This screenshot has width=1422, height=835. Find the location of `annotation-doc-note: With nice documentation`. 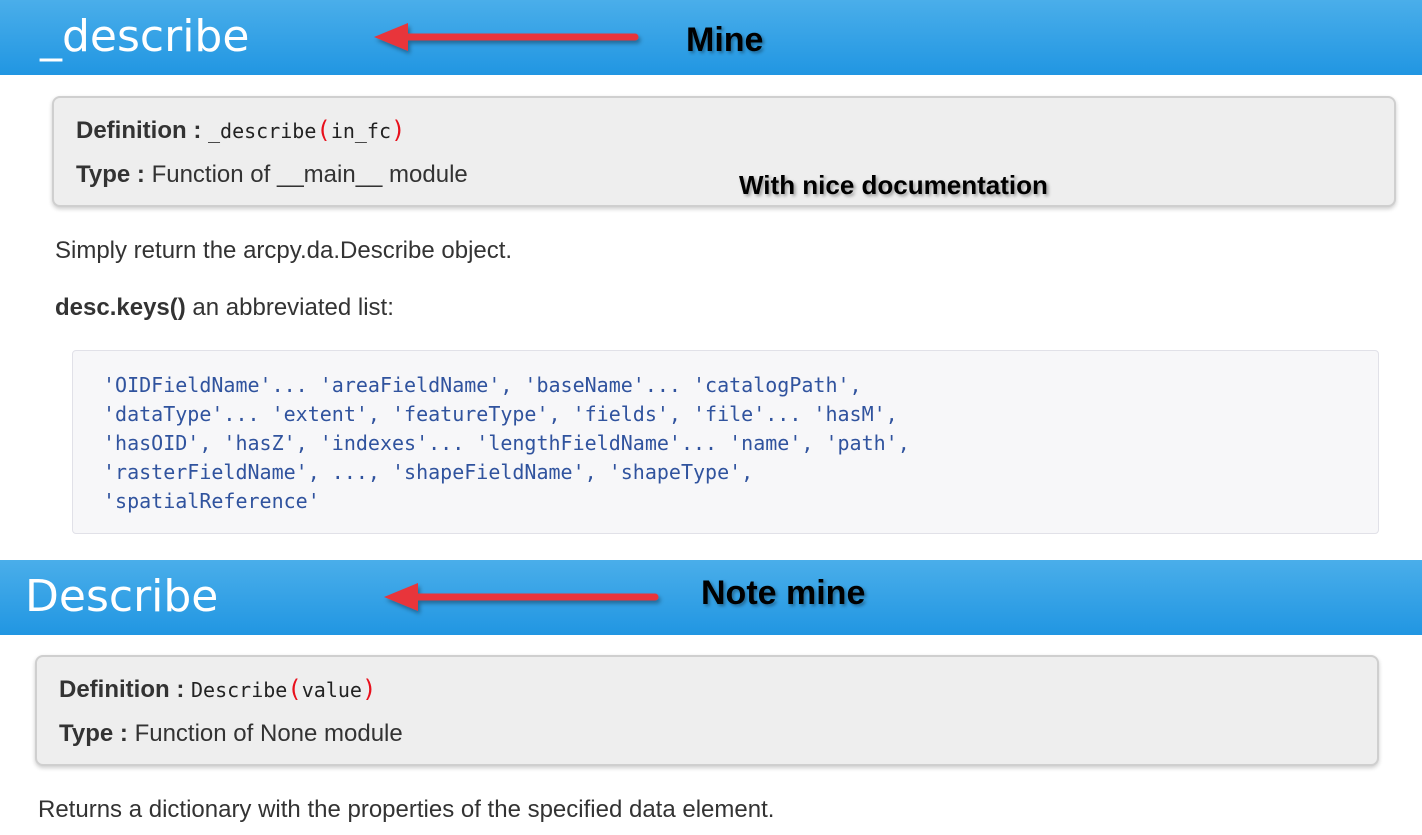

annotation-doc-note: With nice documentation is located at coordinates (893, 185).